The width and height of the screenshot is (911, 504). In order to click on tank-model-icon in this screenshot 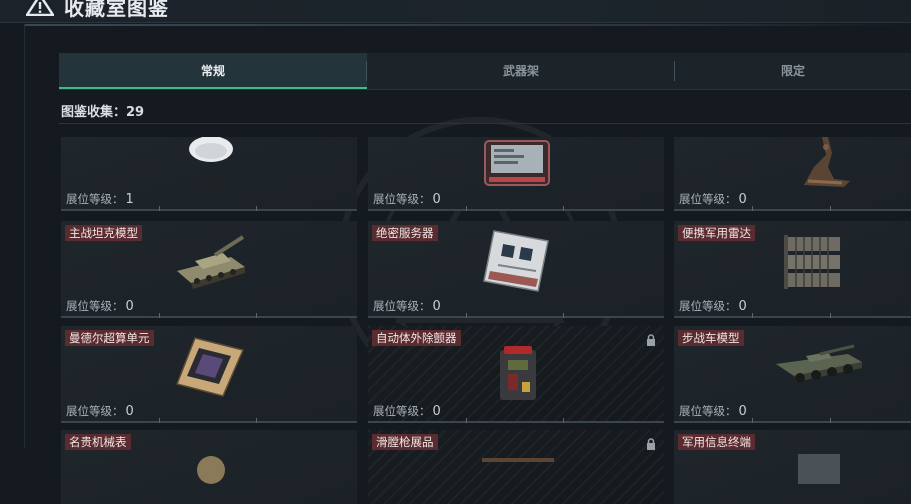, I will do `click(211, 262)`.